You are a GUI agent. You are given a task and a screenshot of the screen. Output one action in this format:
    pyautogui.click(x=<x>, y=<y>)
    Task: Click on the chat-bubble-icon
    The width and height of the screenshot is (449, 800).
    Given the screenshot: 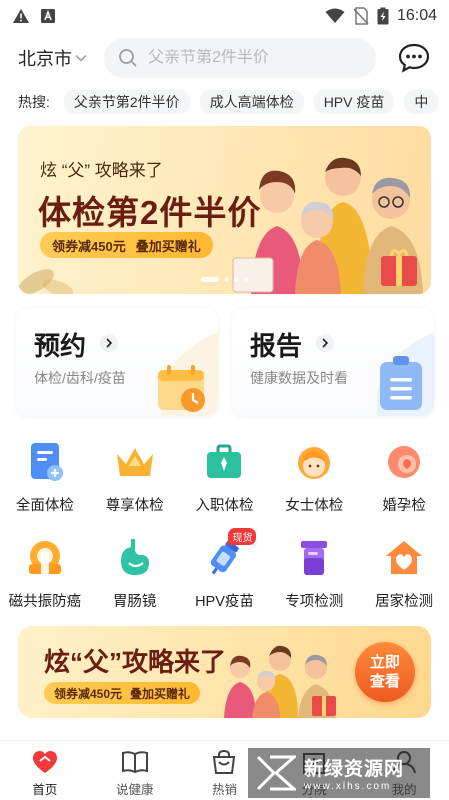 What is the action you would take?
    pyautogui.click(x=414, y=58)
    